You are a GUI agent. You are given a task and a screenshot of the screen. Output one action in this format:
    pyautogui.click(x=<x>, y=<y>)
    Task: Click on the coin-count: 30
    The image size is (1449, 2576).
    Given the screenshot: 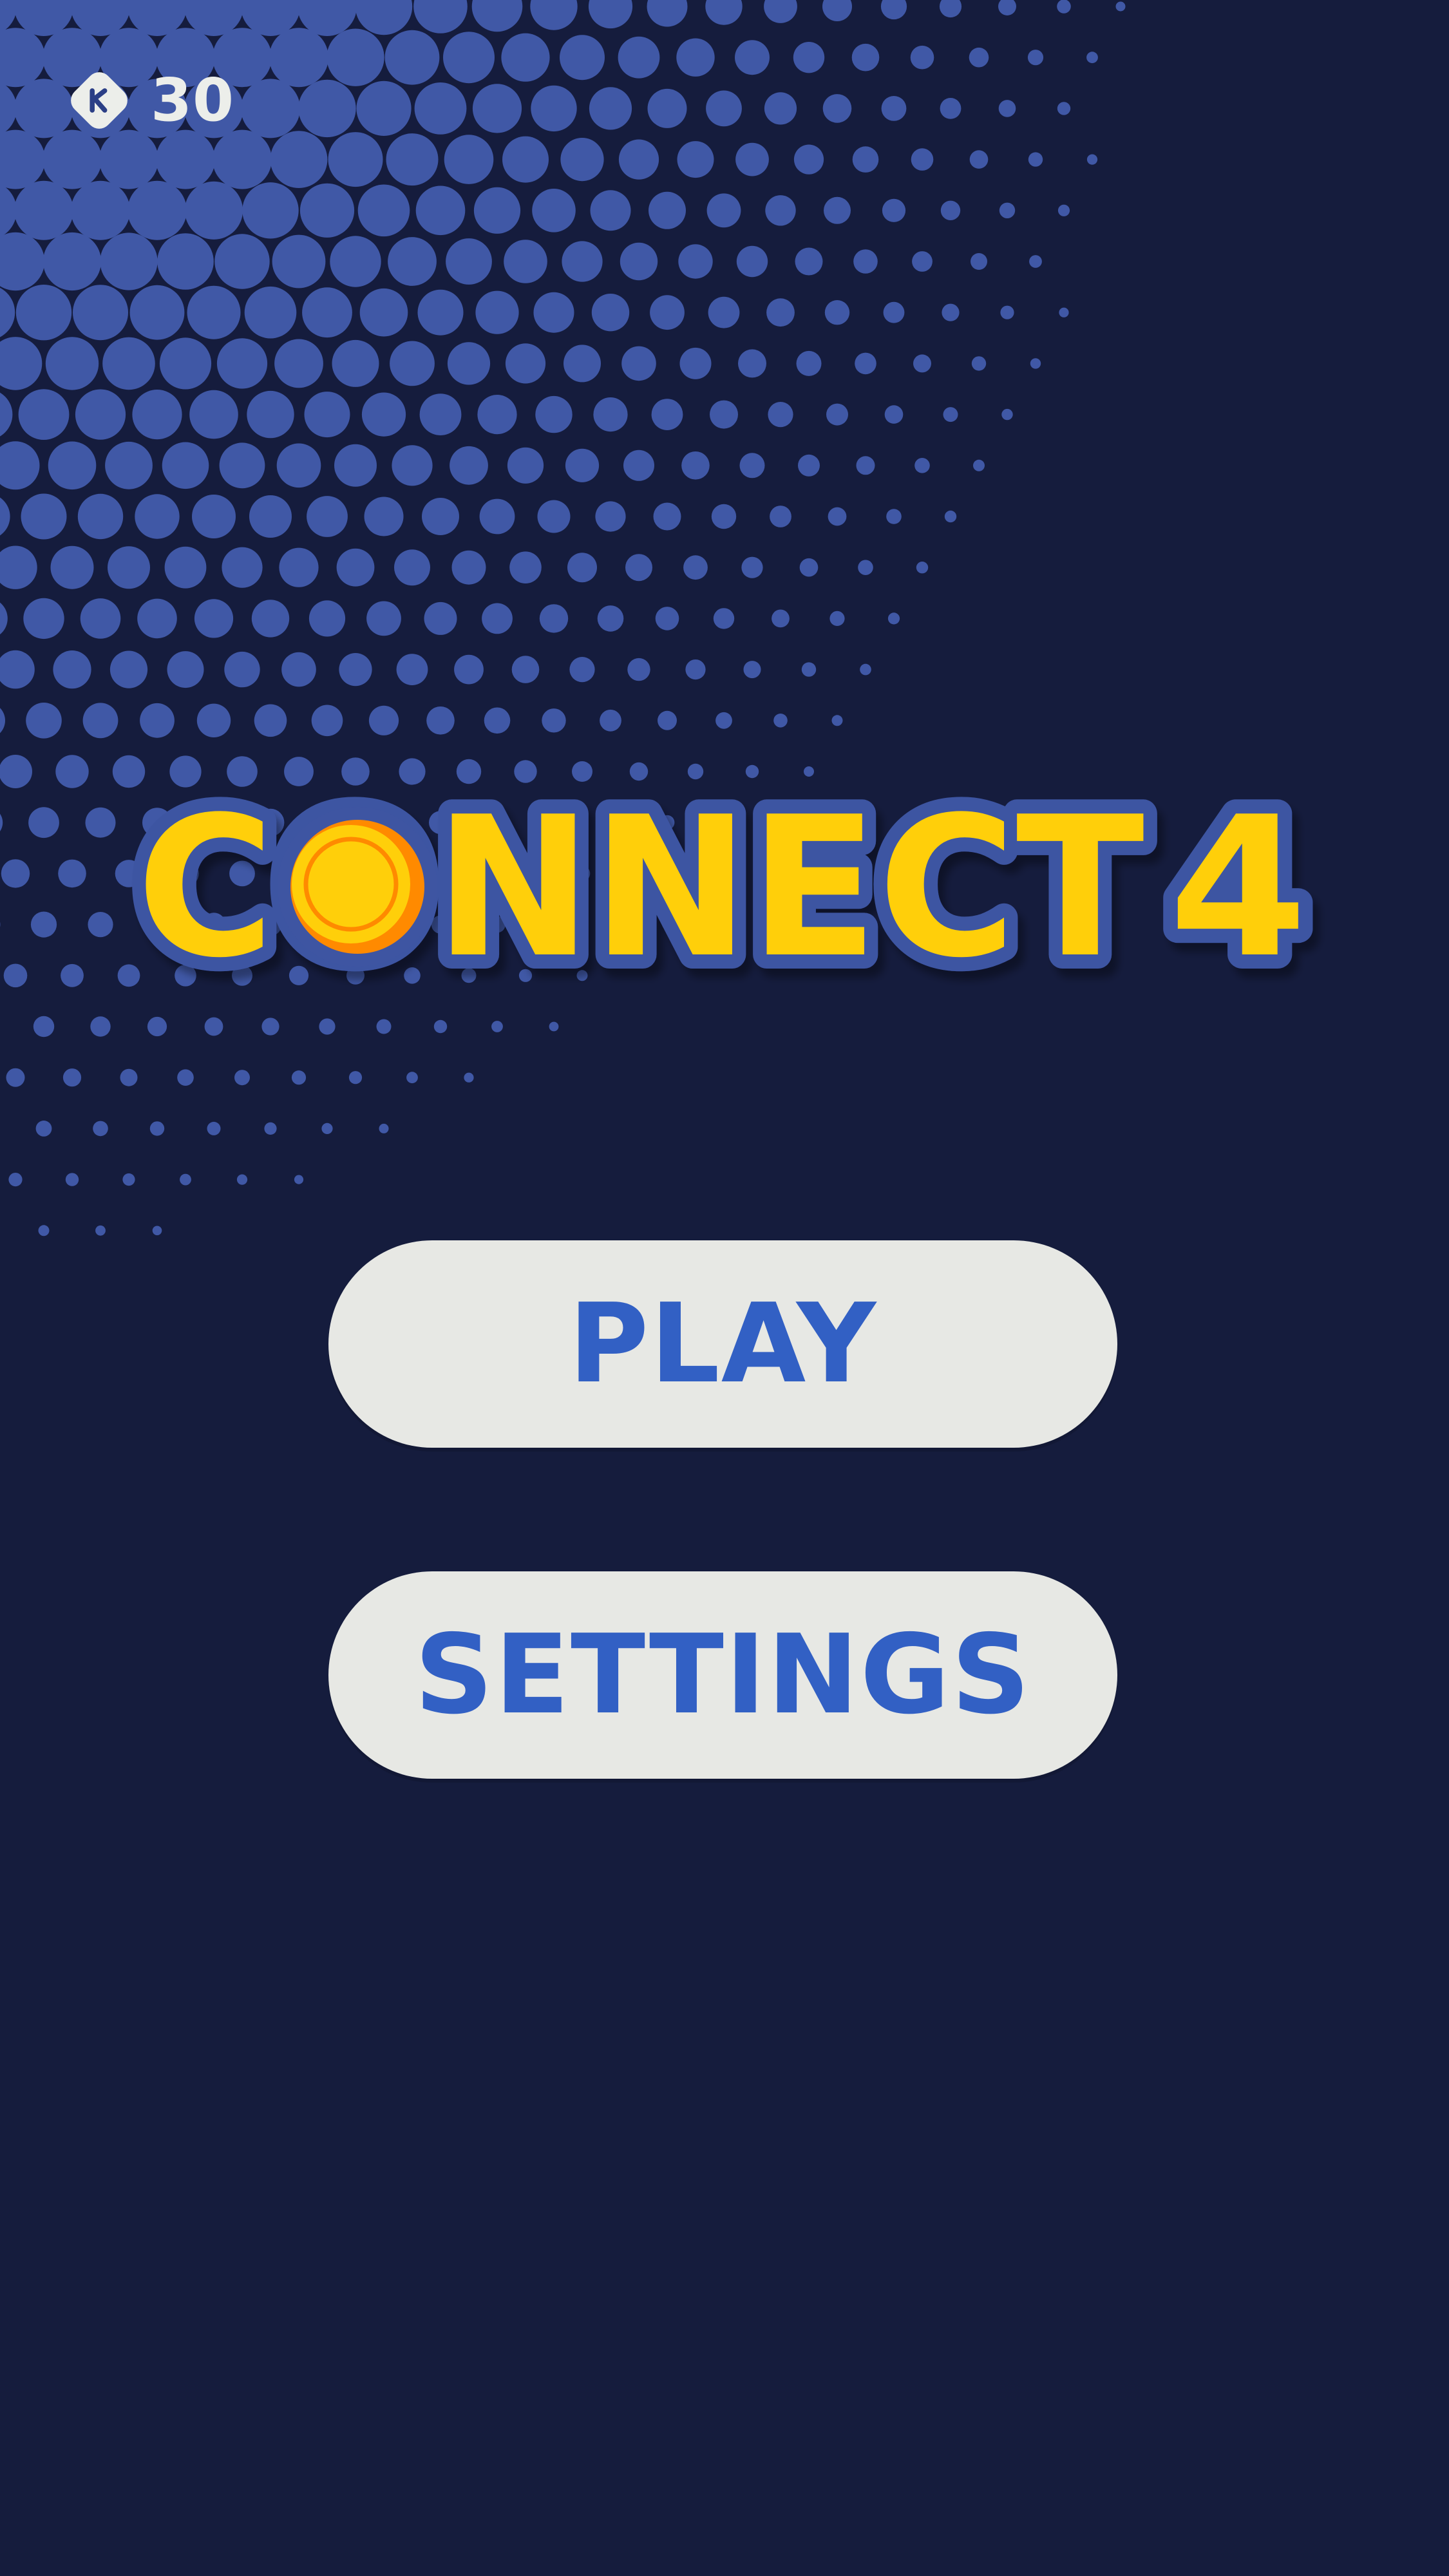 What is the action you would take?
    pyautogui.click(x=193, y=100)
    